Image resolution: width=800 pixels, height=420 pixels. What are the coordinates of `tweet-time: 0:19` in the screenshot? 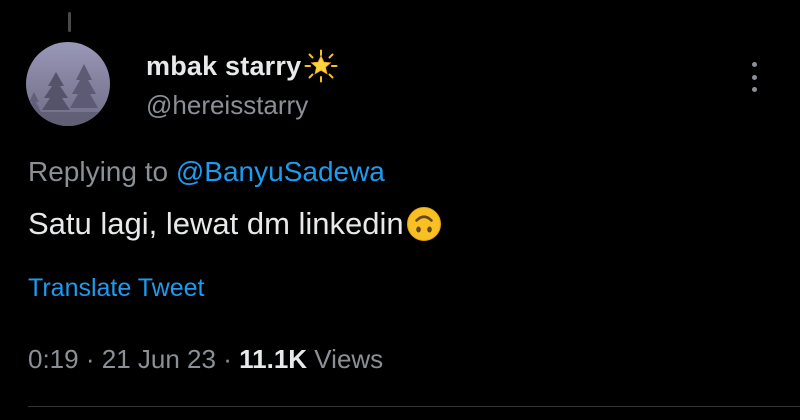 It's located at (53, 359).